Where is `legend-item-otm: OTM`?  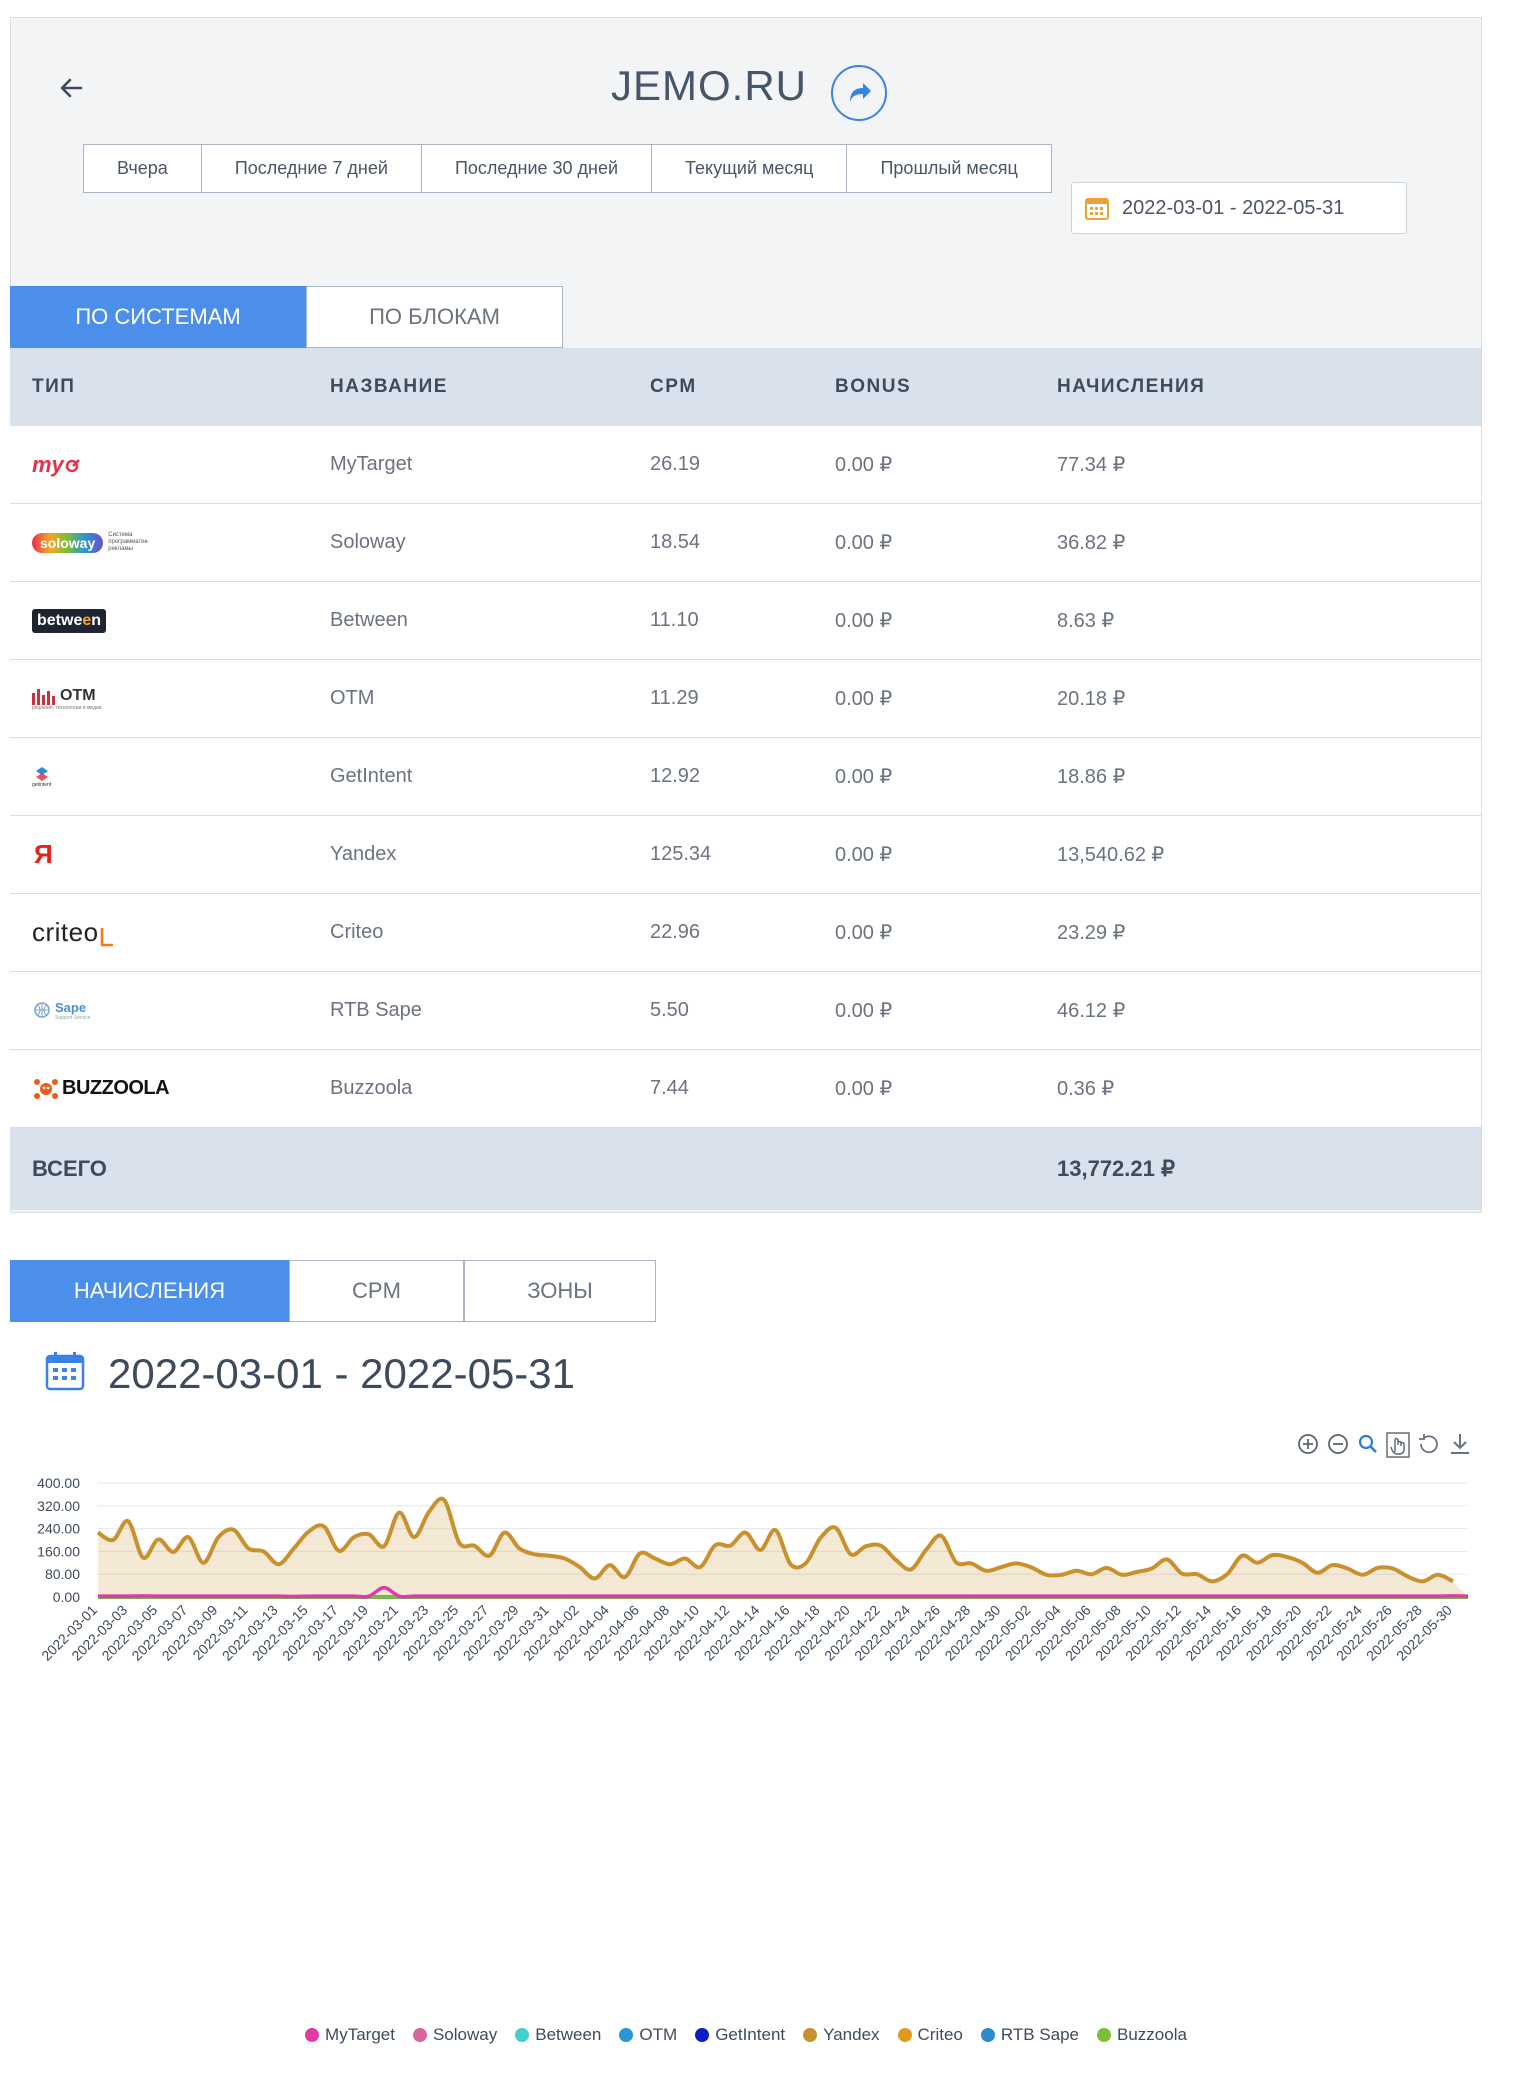 legend-item-otm: OTM is located at coordinates (648, 2035).